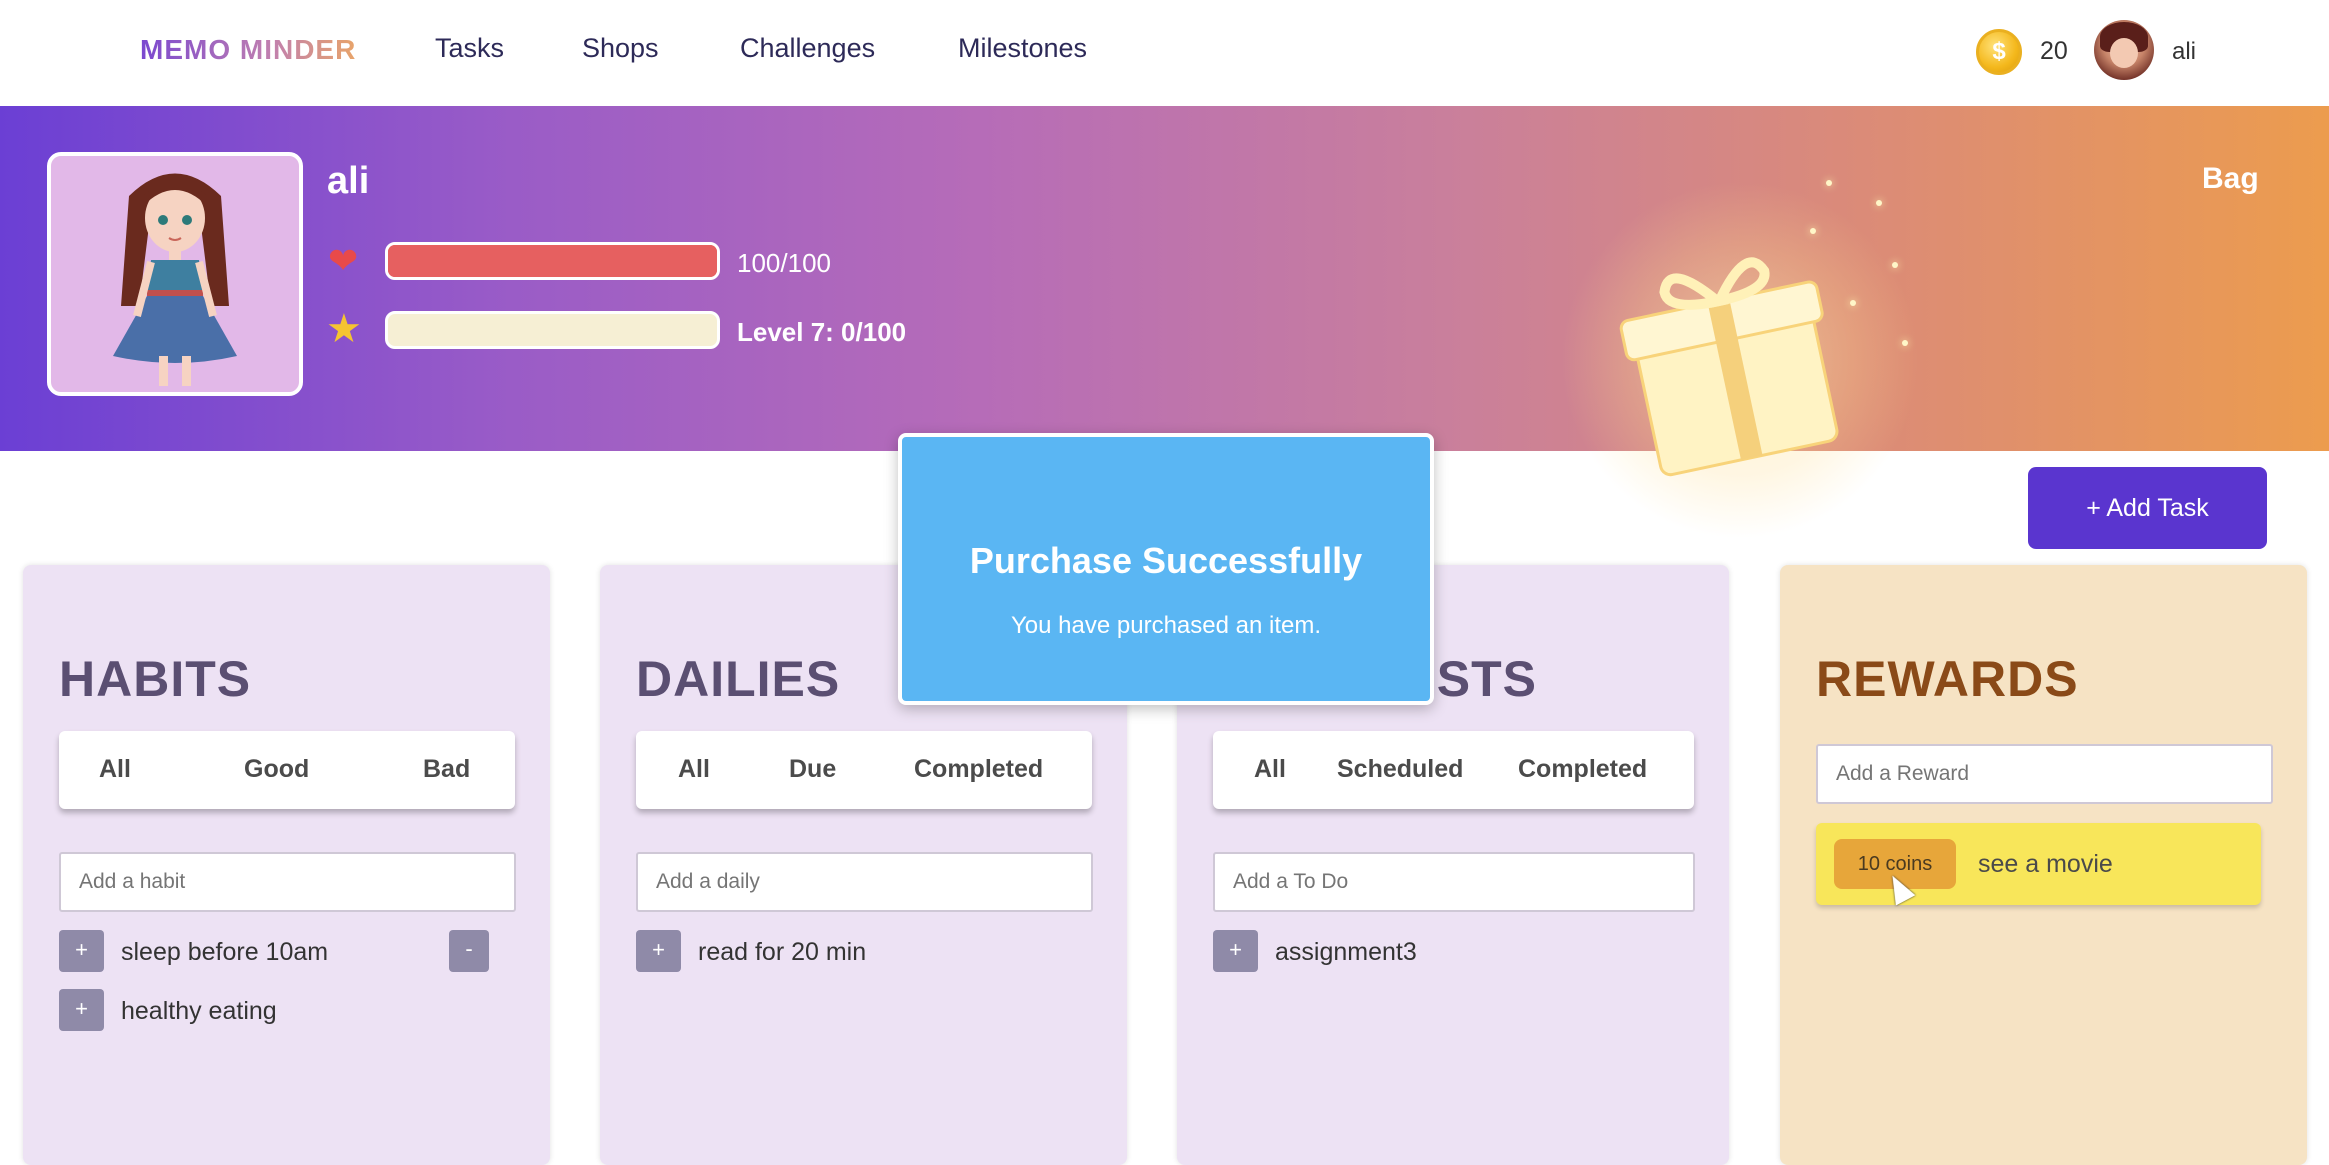 The width and height of the screenshot is (2329, 1165). Describe the element at coordinates (225, 952) in the screenshot. I see `habit-label: sleep before 10am` at that location.